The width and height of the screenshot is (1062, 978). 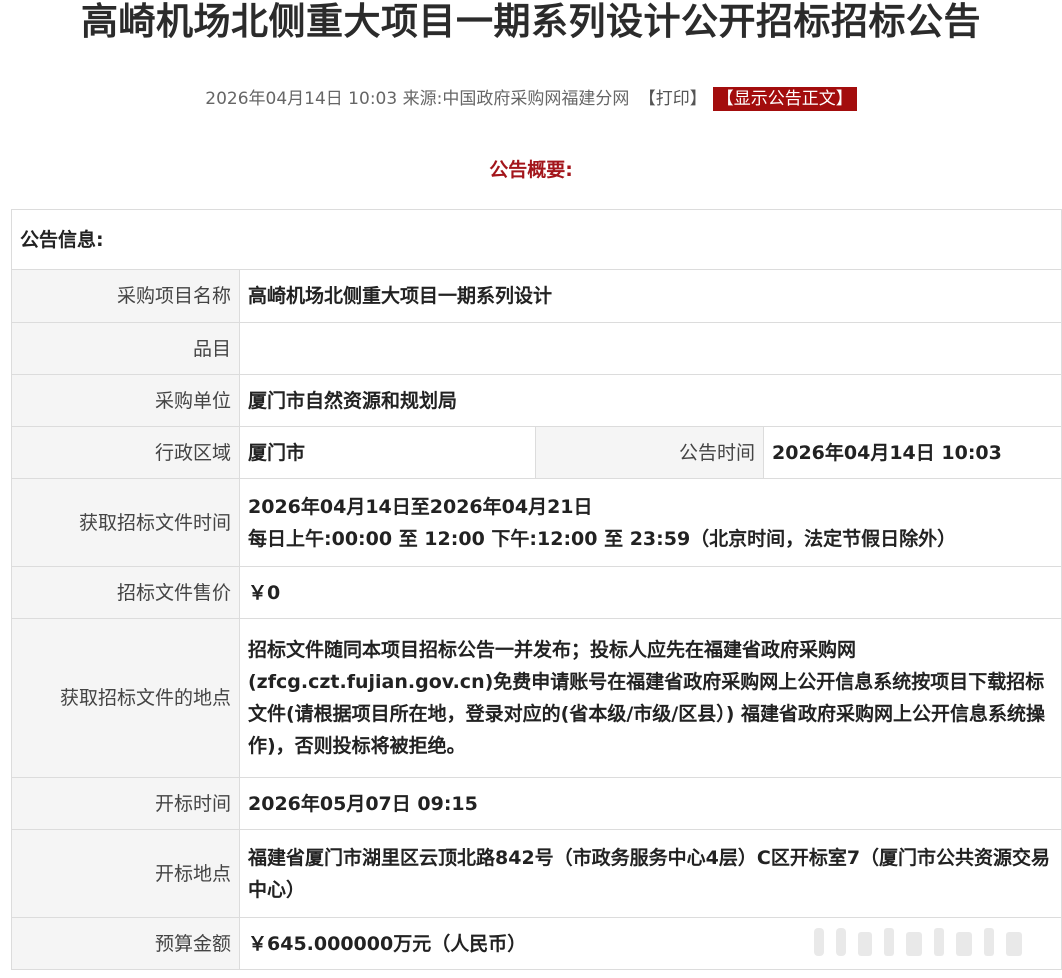 I want to click on table-row: 招标文件售价 ￥0, so click(x=536, y=592).